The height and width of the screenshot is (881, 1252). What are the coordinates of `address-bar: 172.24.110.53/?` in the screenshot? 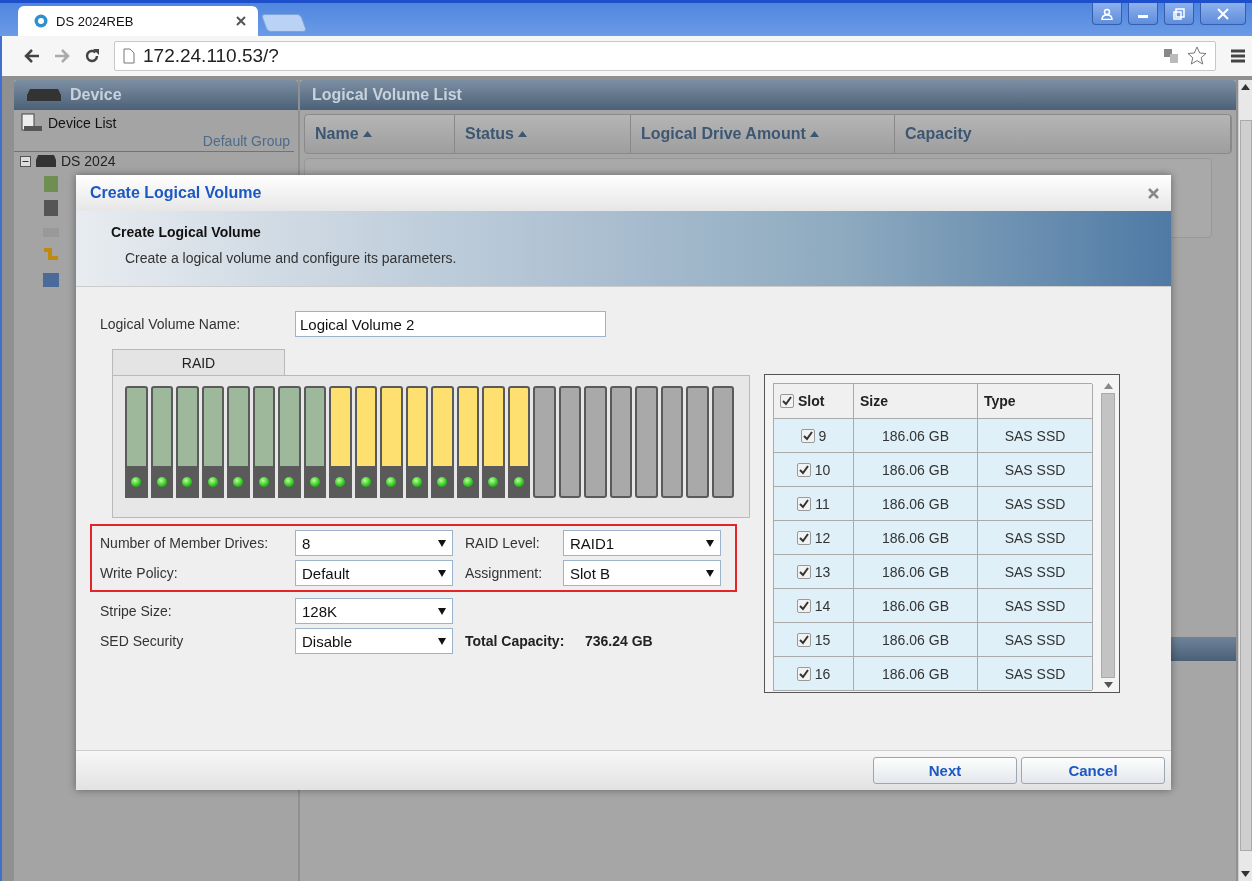 It's located at (665, 56).